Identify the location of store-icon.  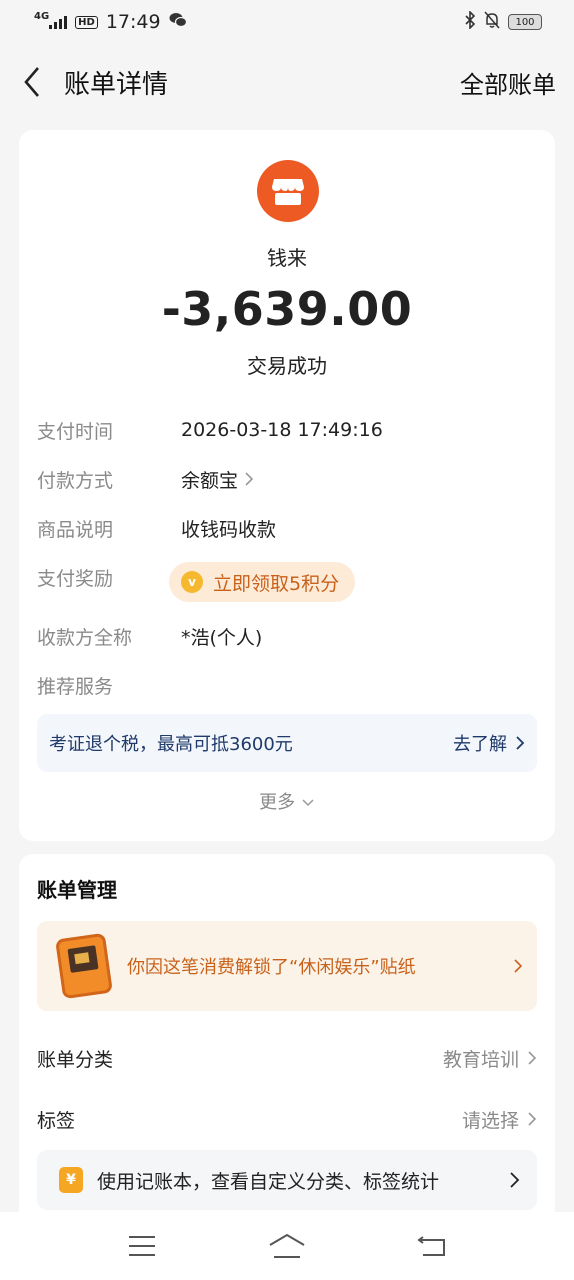
(288, 192).